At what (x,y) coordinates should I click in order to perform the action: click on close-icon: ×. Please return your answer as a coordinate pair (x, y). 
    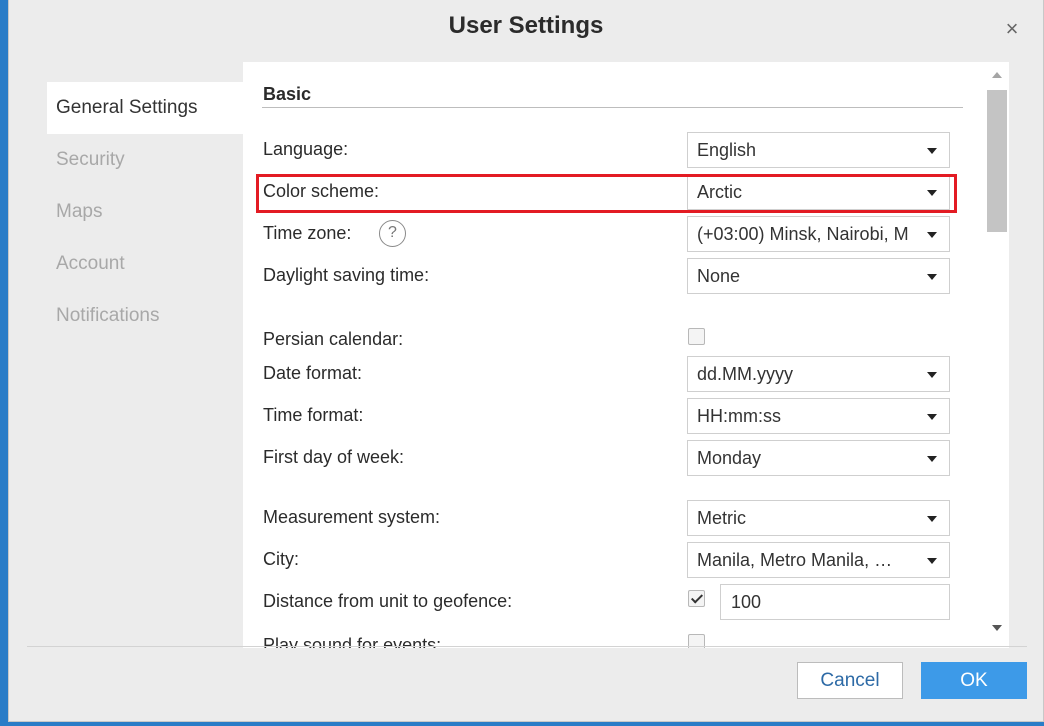
    Looking at the image, I should click on (1012, 29).